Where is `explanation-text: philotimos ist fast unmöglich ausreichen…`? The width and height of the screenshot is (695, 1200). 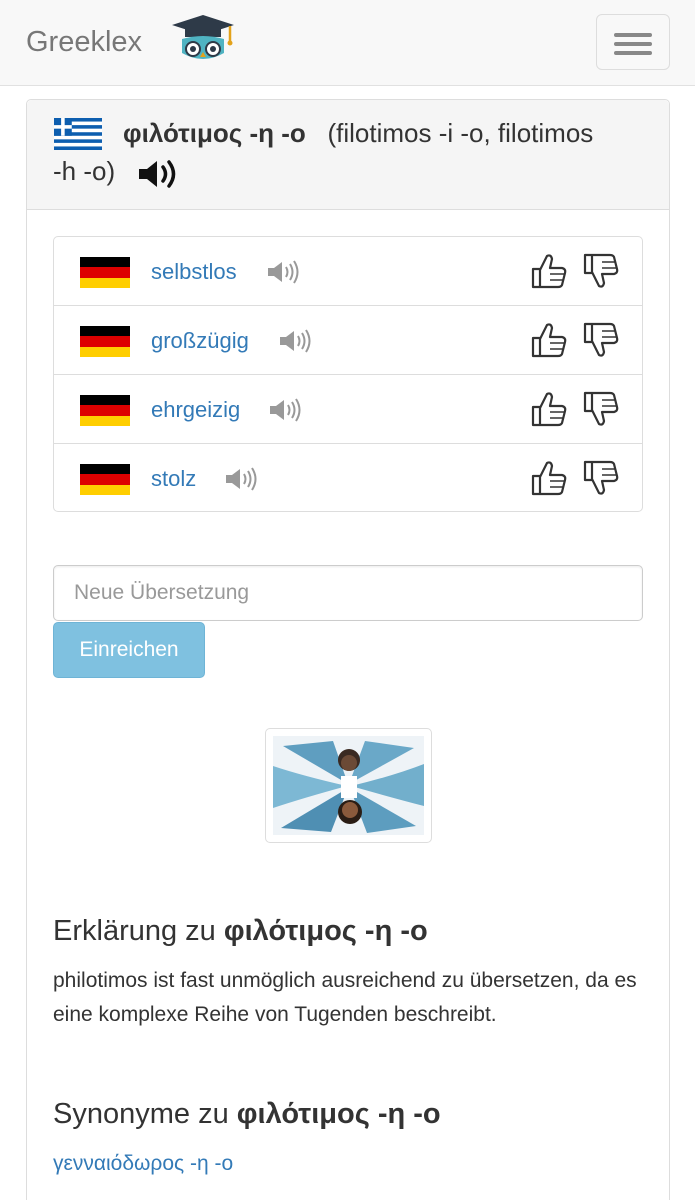
explanation-text: philotimos ist fast unmöglich ausreichen… is located at coordinates (345, 997).